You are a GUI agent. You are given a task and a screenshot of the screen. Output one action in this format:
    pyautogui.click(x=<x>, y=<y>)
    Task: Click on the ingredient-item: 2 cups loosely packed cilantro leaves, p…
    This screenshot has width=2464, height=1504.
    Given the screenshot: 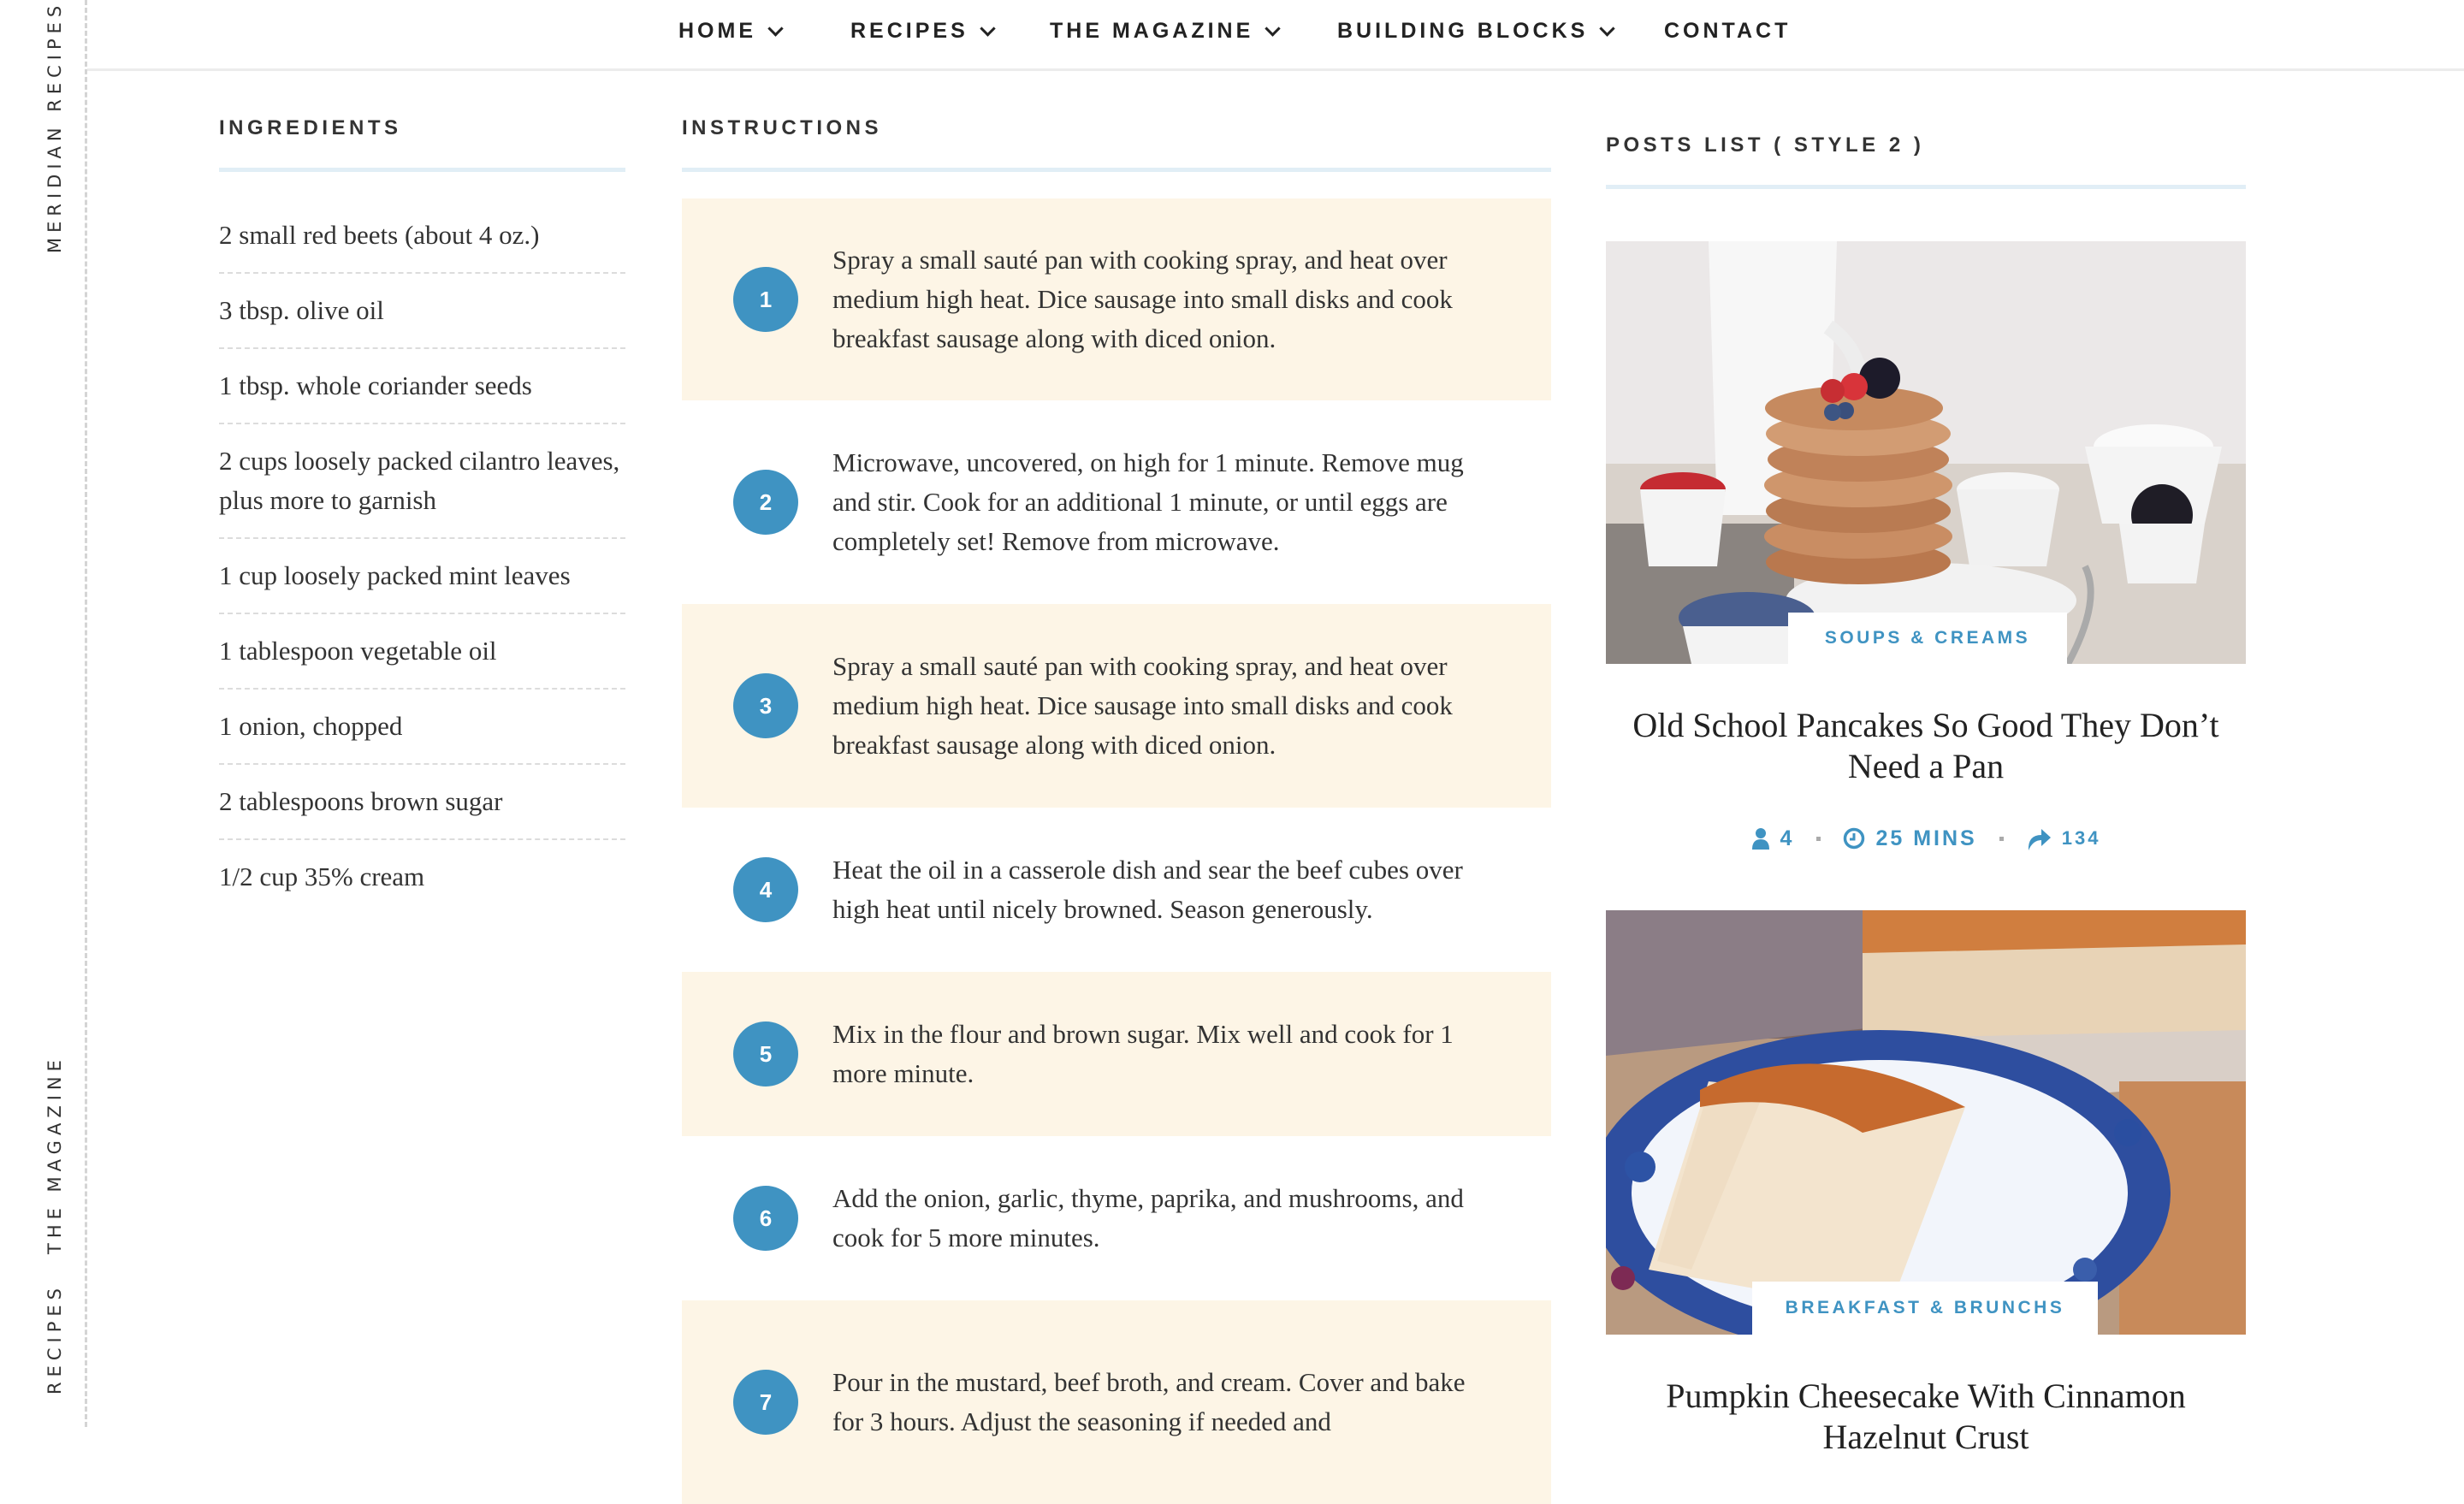 What is the action you would take?
    pyautogui.click(x=422, y=482)
    